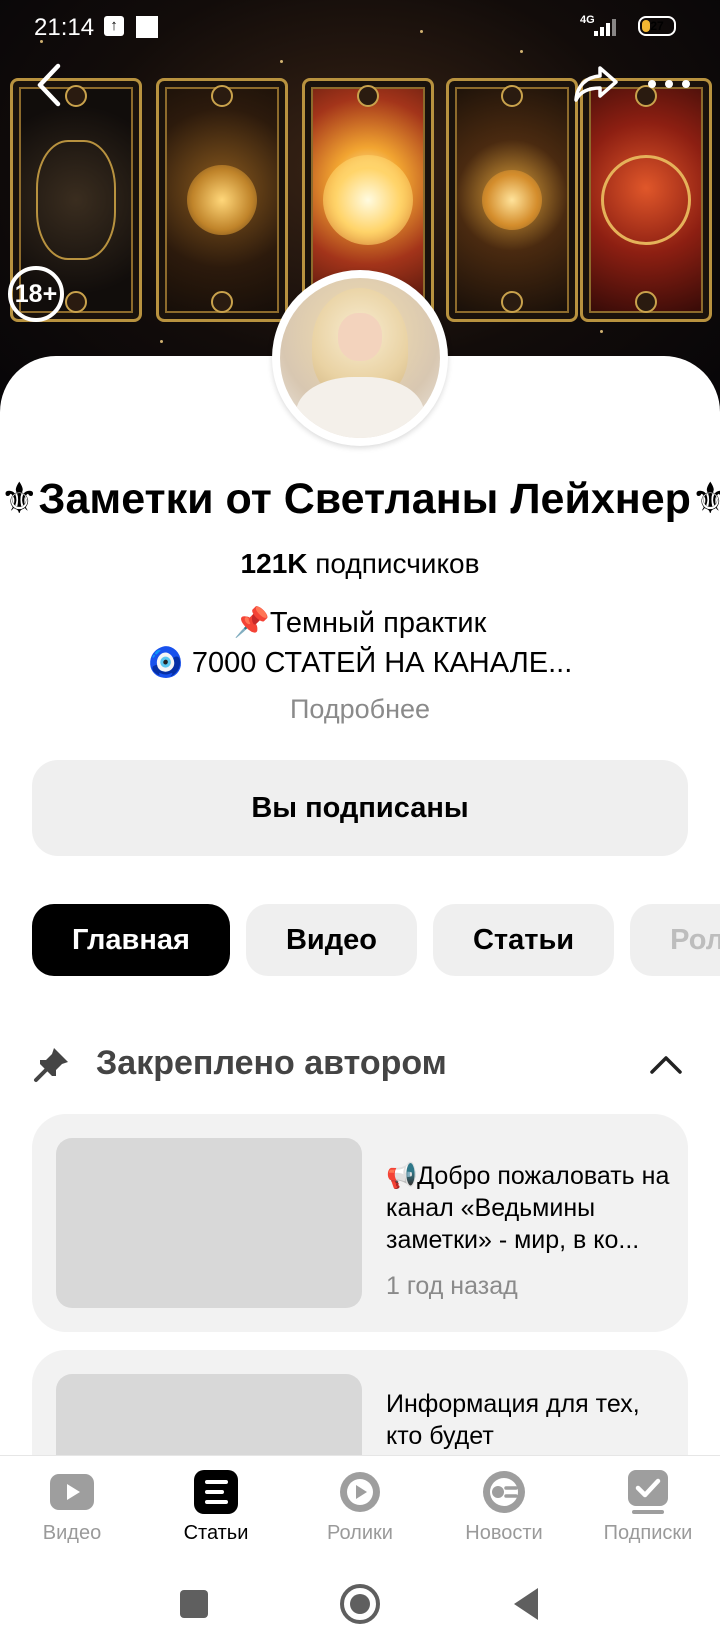 The image size is (720, 1650). Describe the element at coordinates (72, 1492) in the screenshot. I see `video-play-icon` at that location.